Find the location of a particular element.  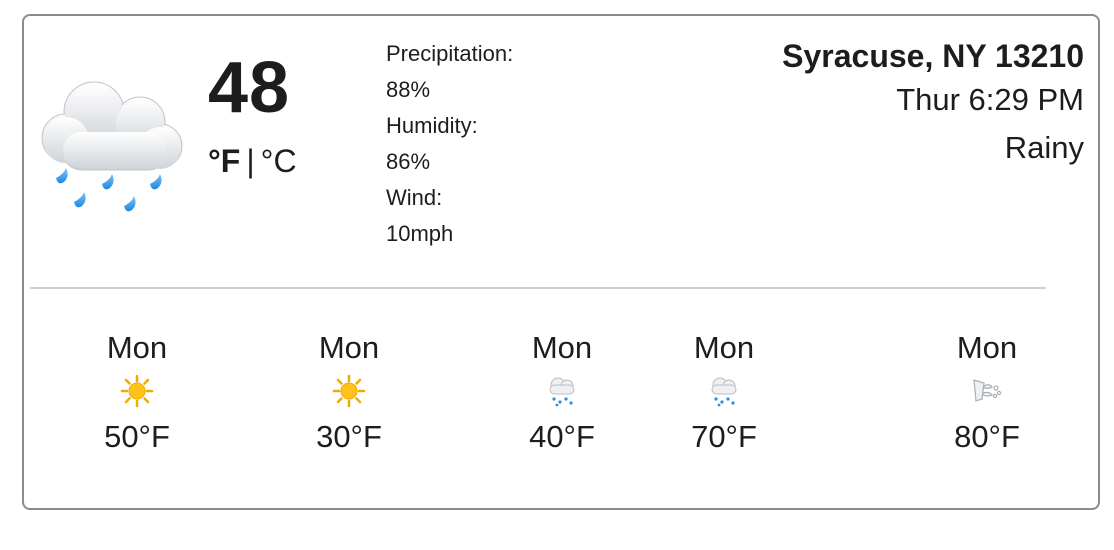

cloud-with-rain-icon is located at coordinates (110, 145).